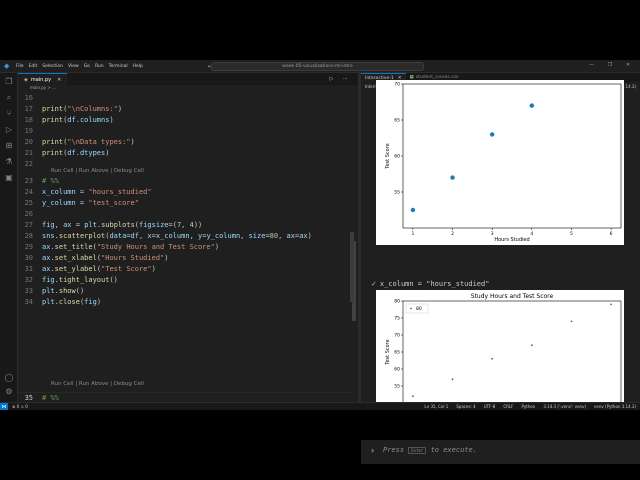 The height and width of the screenshot is (480, 640). I want to click on code-line-26: 26, so click(183, 214).